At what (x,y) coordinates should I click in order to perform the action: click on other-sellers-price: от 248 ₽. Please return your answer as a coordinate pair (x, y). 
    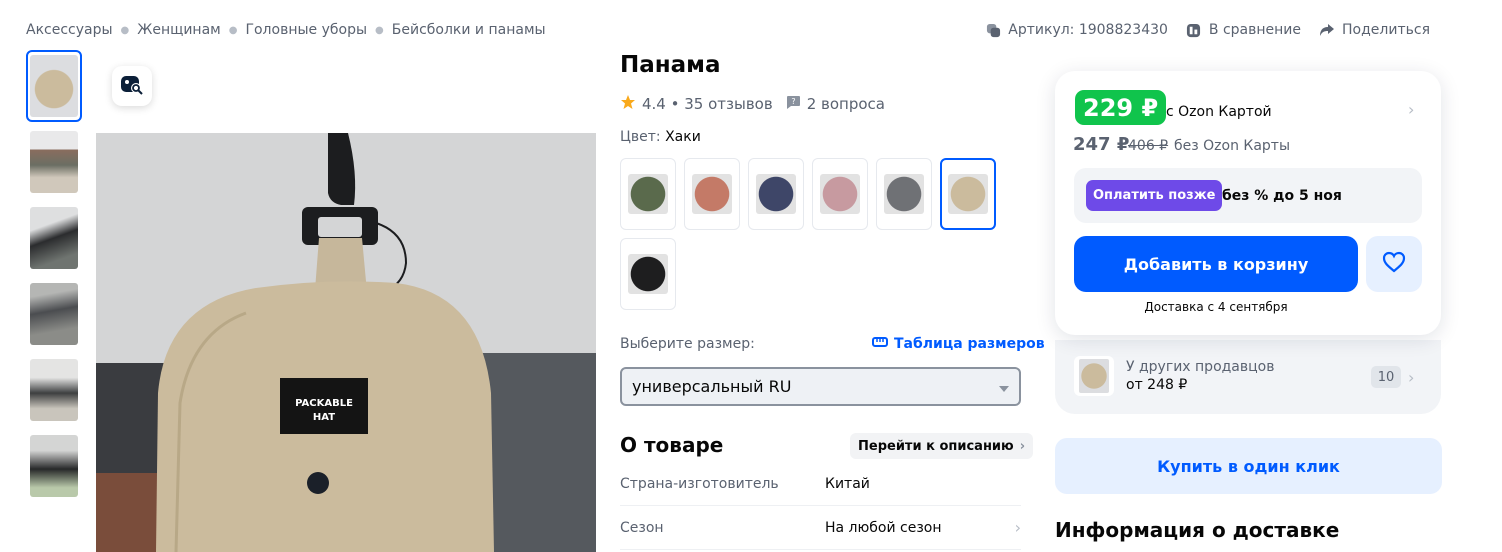
    Looking at the image, I should click on (1157, 385).